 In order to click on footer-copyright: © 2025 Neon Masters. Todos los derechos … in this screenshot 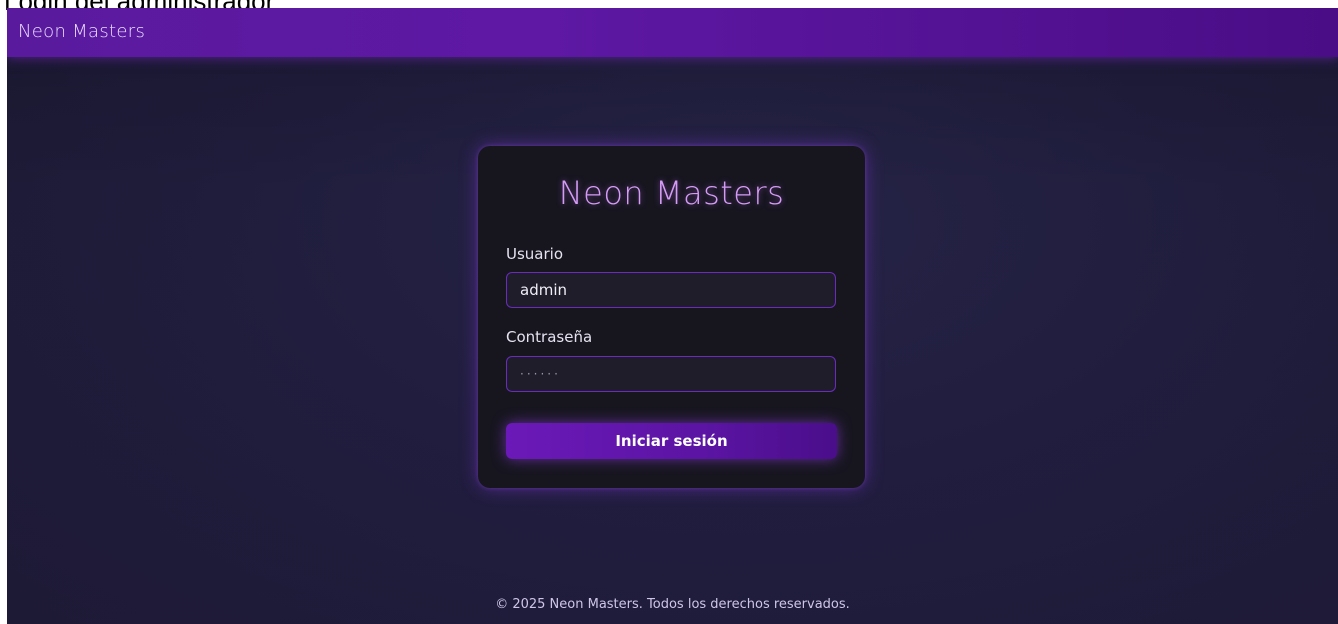, I will do `click(672, 604)`.